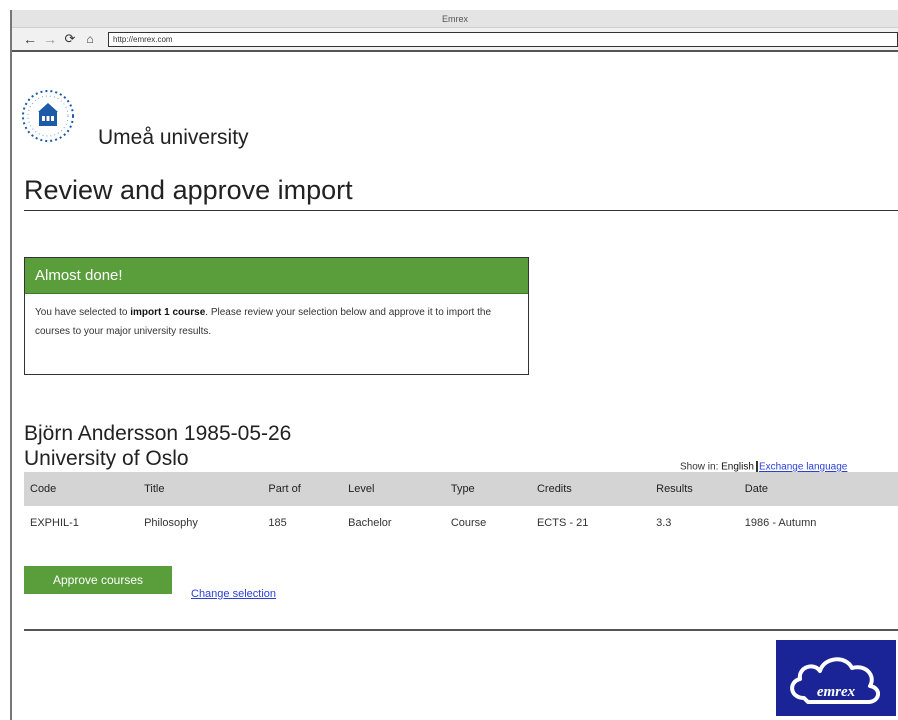 The image size is (898, 720). I want to click on approve-courses-button: Approve courses, so click(98, 580).